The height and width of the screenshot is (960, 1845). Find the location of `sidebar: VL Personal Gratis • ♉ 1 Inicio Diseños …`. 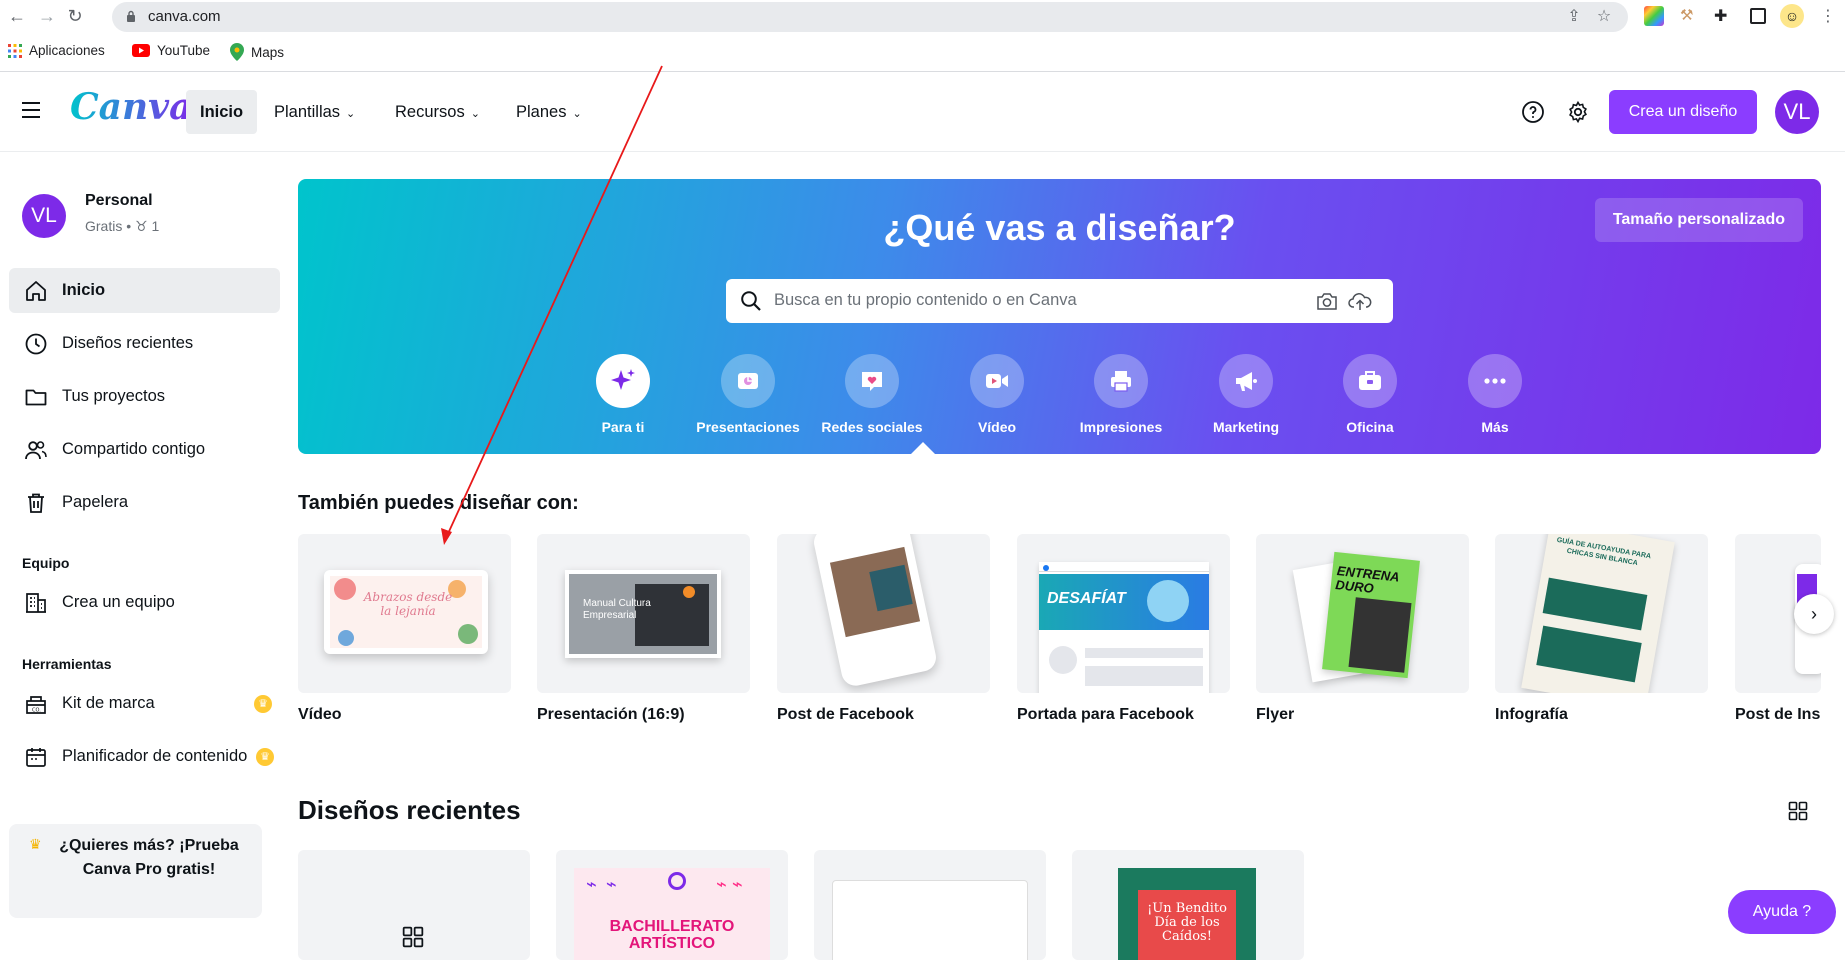

sidebar: VL Personal Gratis • ♉ 1 Inicio Diseños … is located at coordinates (145, 551).